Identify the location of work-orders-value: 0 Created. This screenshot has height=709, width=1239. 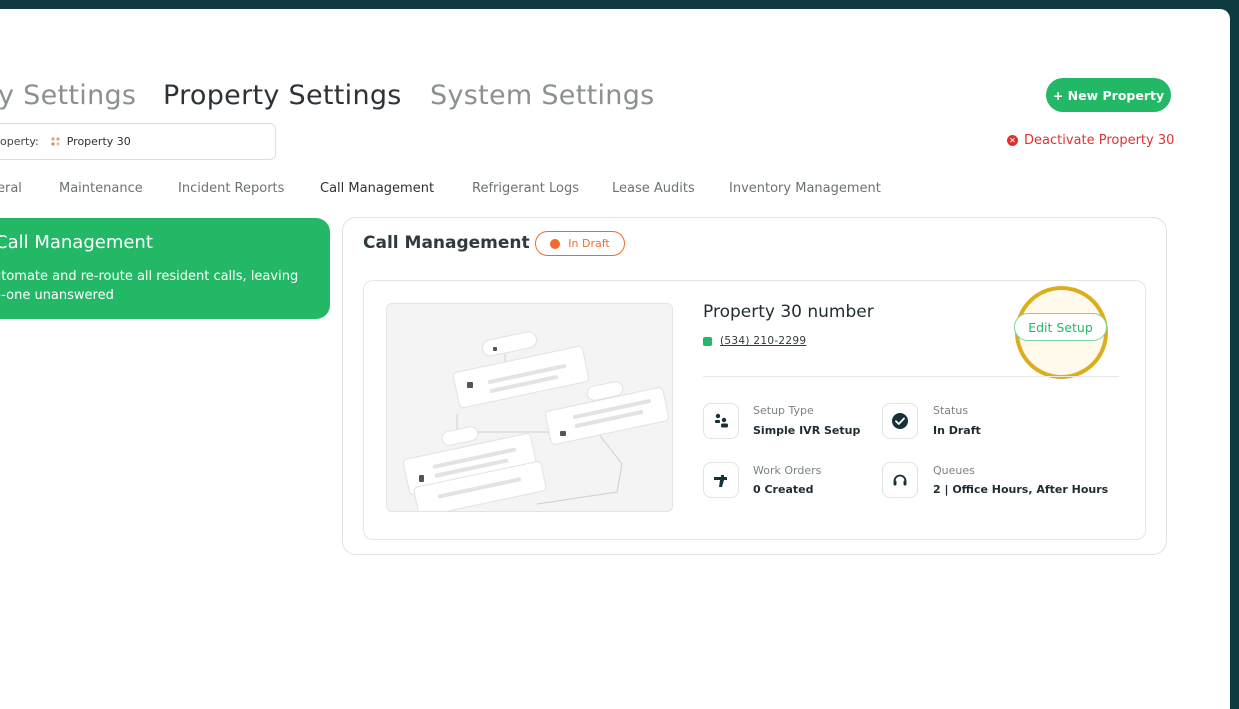
(783, 489).